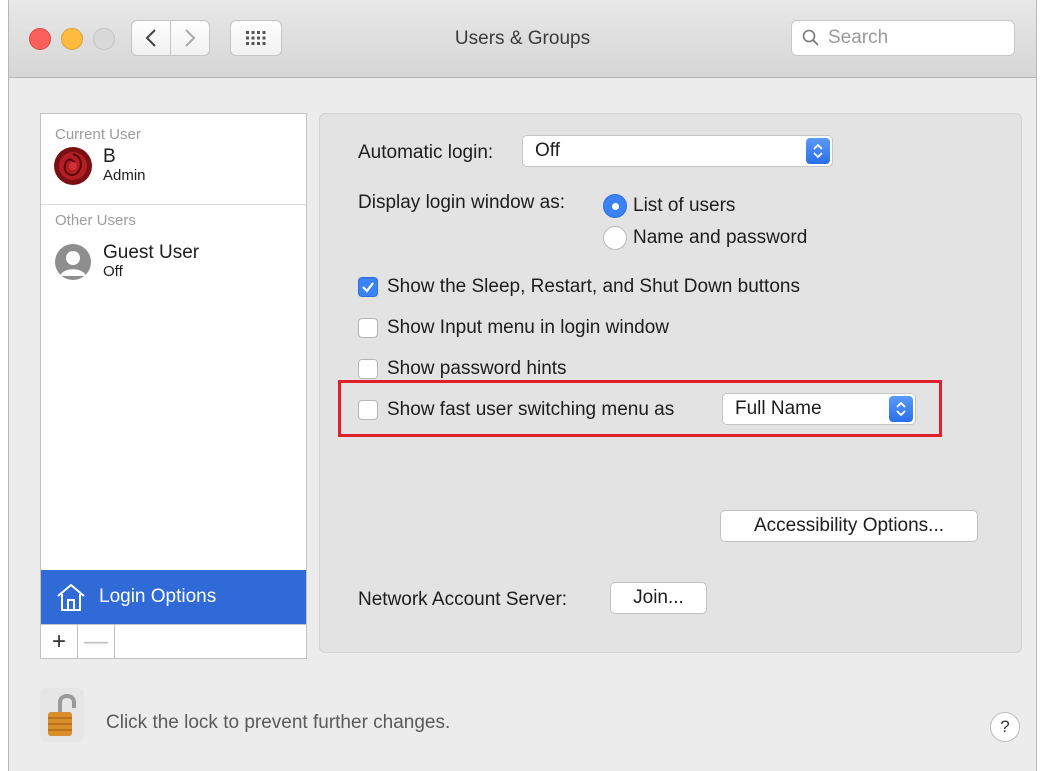 This screenshot has width=1045, height=771. I want to click on other-users-header: Other Users, so click(95, 220).